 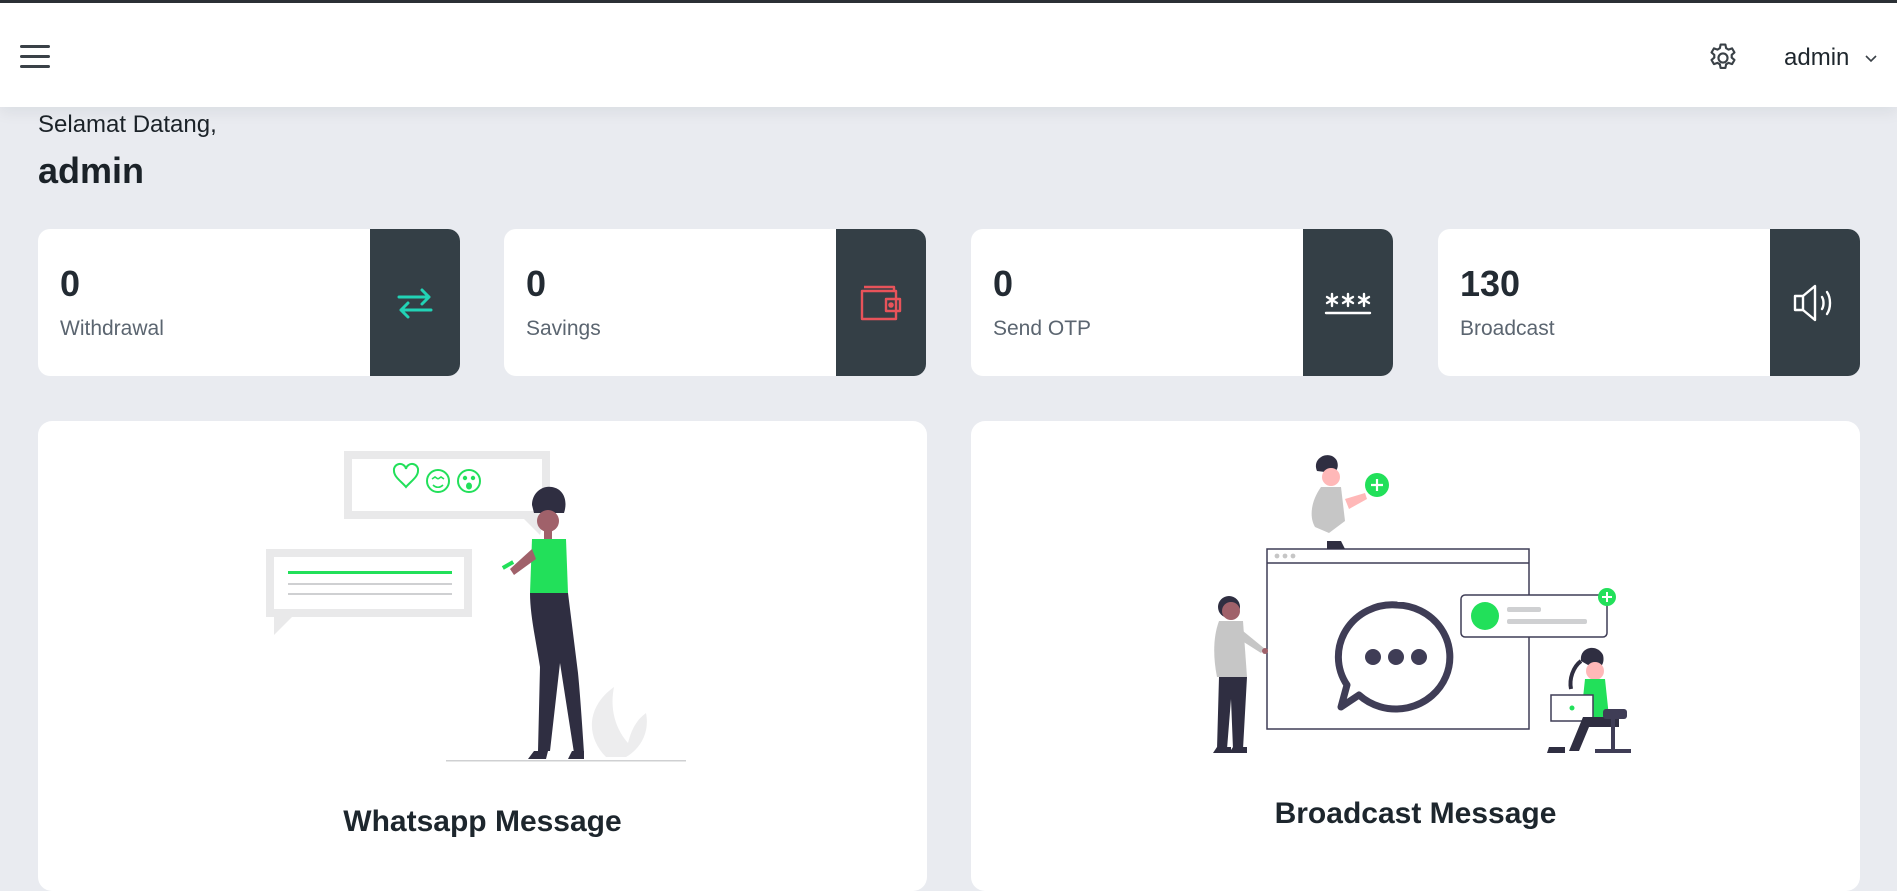 I want to click on chevron-down-icon, so click(x=1871, y=59).